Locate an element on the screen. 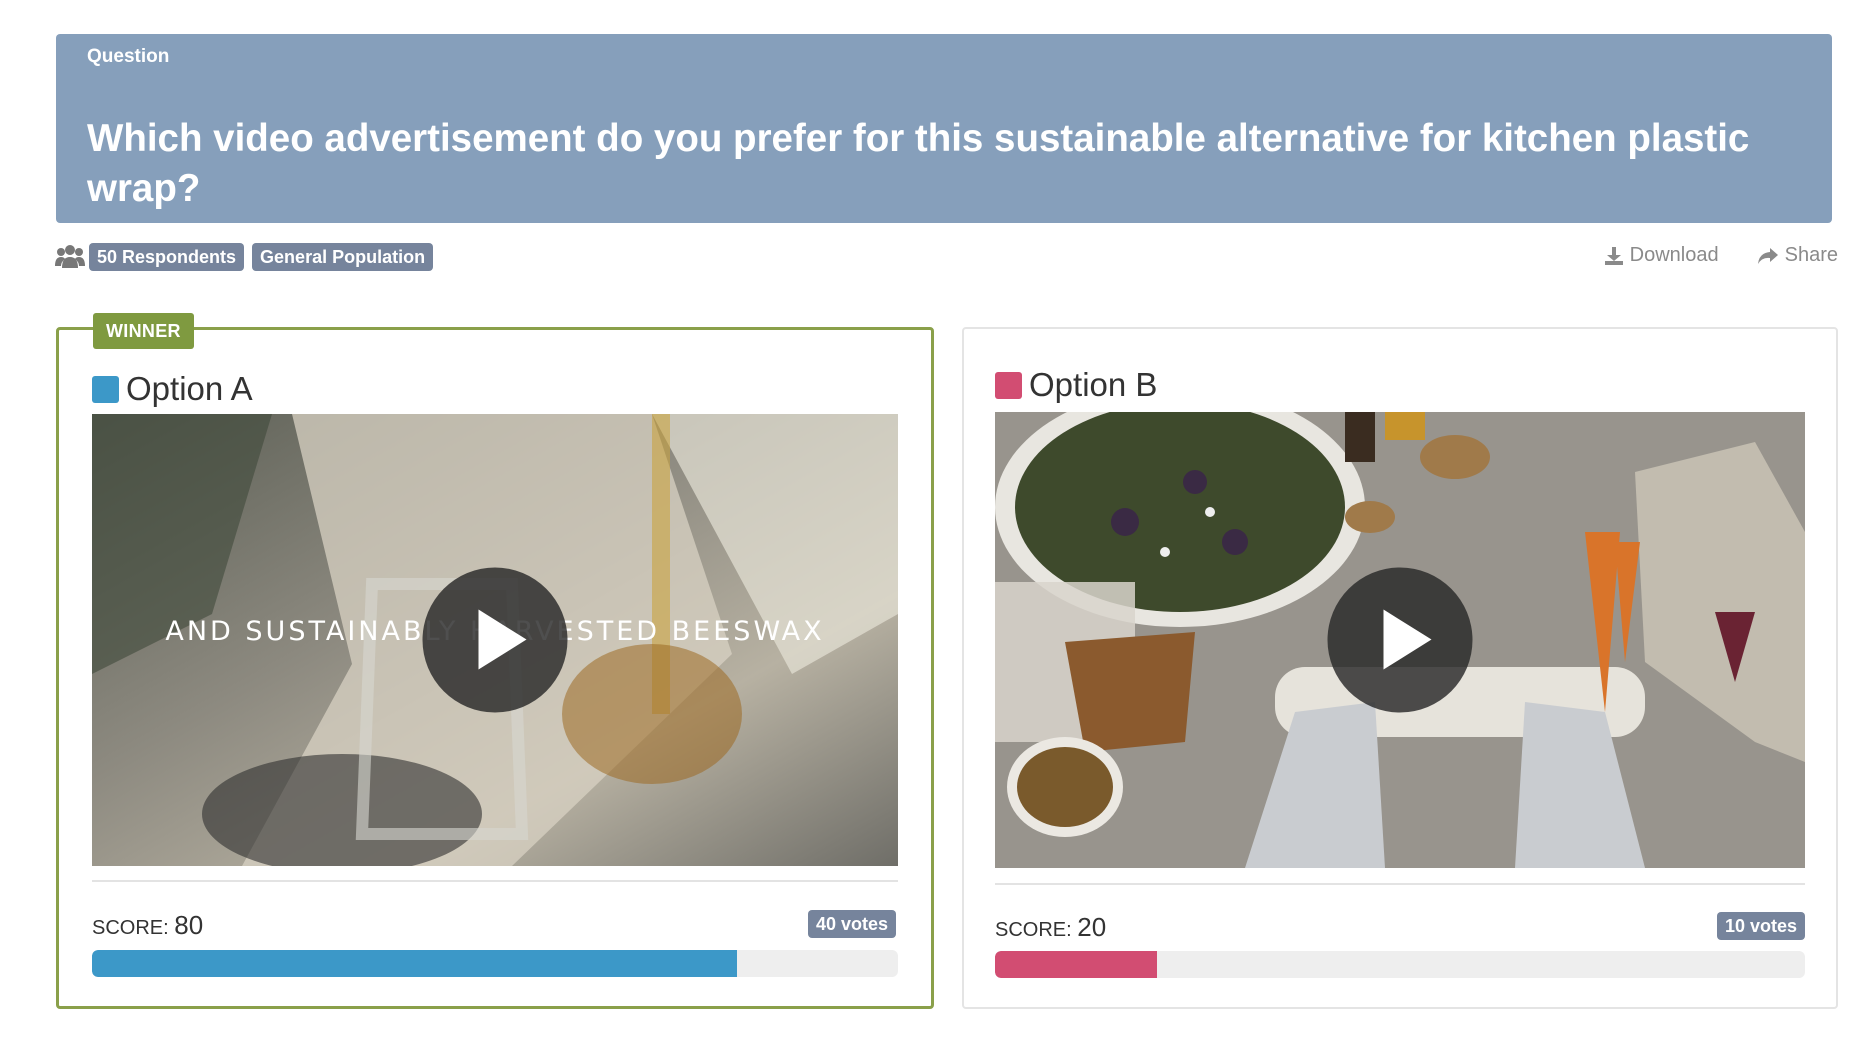  option-b-score-bar is located at coordinates (1400, 964).